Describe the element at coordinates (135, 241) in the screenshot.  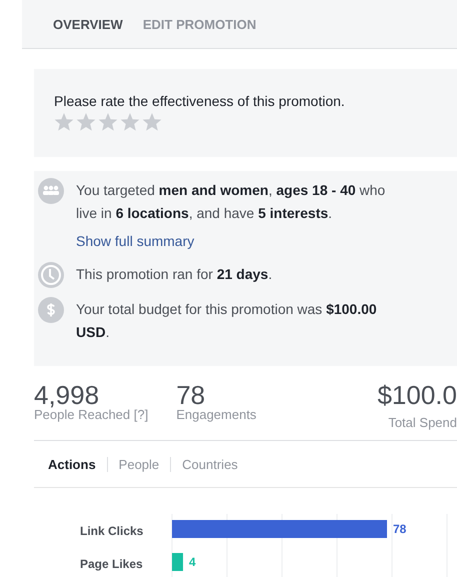
I see `summary-link: Show full summary` at that location.